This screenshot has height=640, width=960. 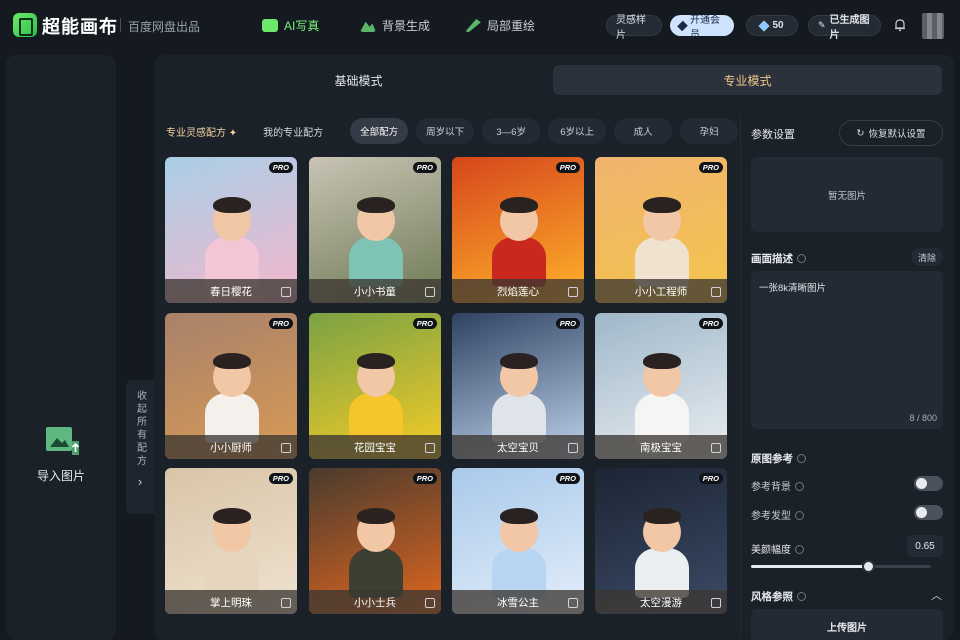 I want to click on recipe-card: PRO 小小厨师, so click(x=231, y=386).